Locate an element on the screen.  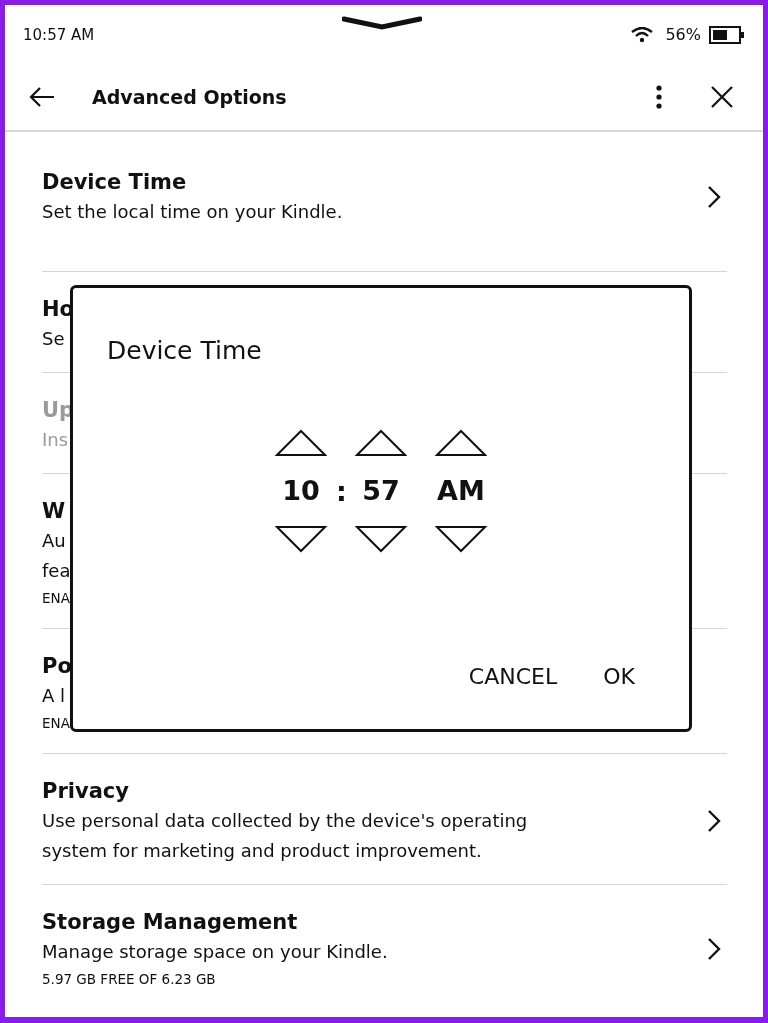
battery-percentage: 56% is located at coordinates (683, 34).